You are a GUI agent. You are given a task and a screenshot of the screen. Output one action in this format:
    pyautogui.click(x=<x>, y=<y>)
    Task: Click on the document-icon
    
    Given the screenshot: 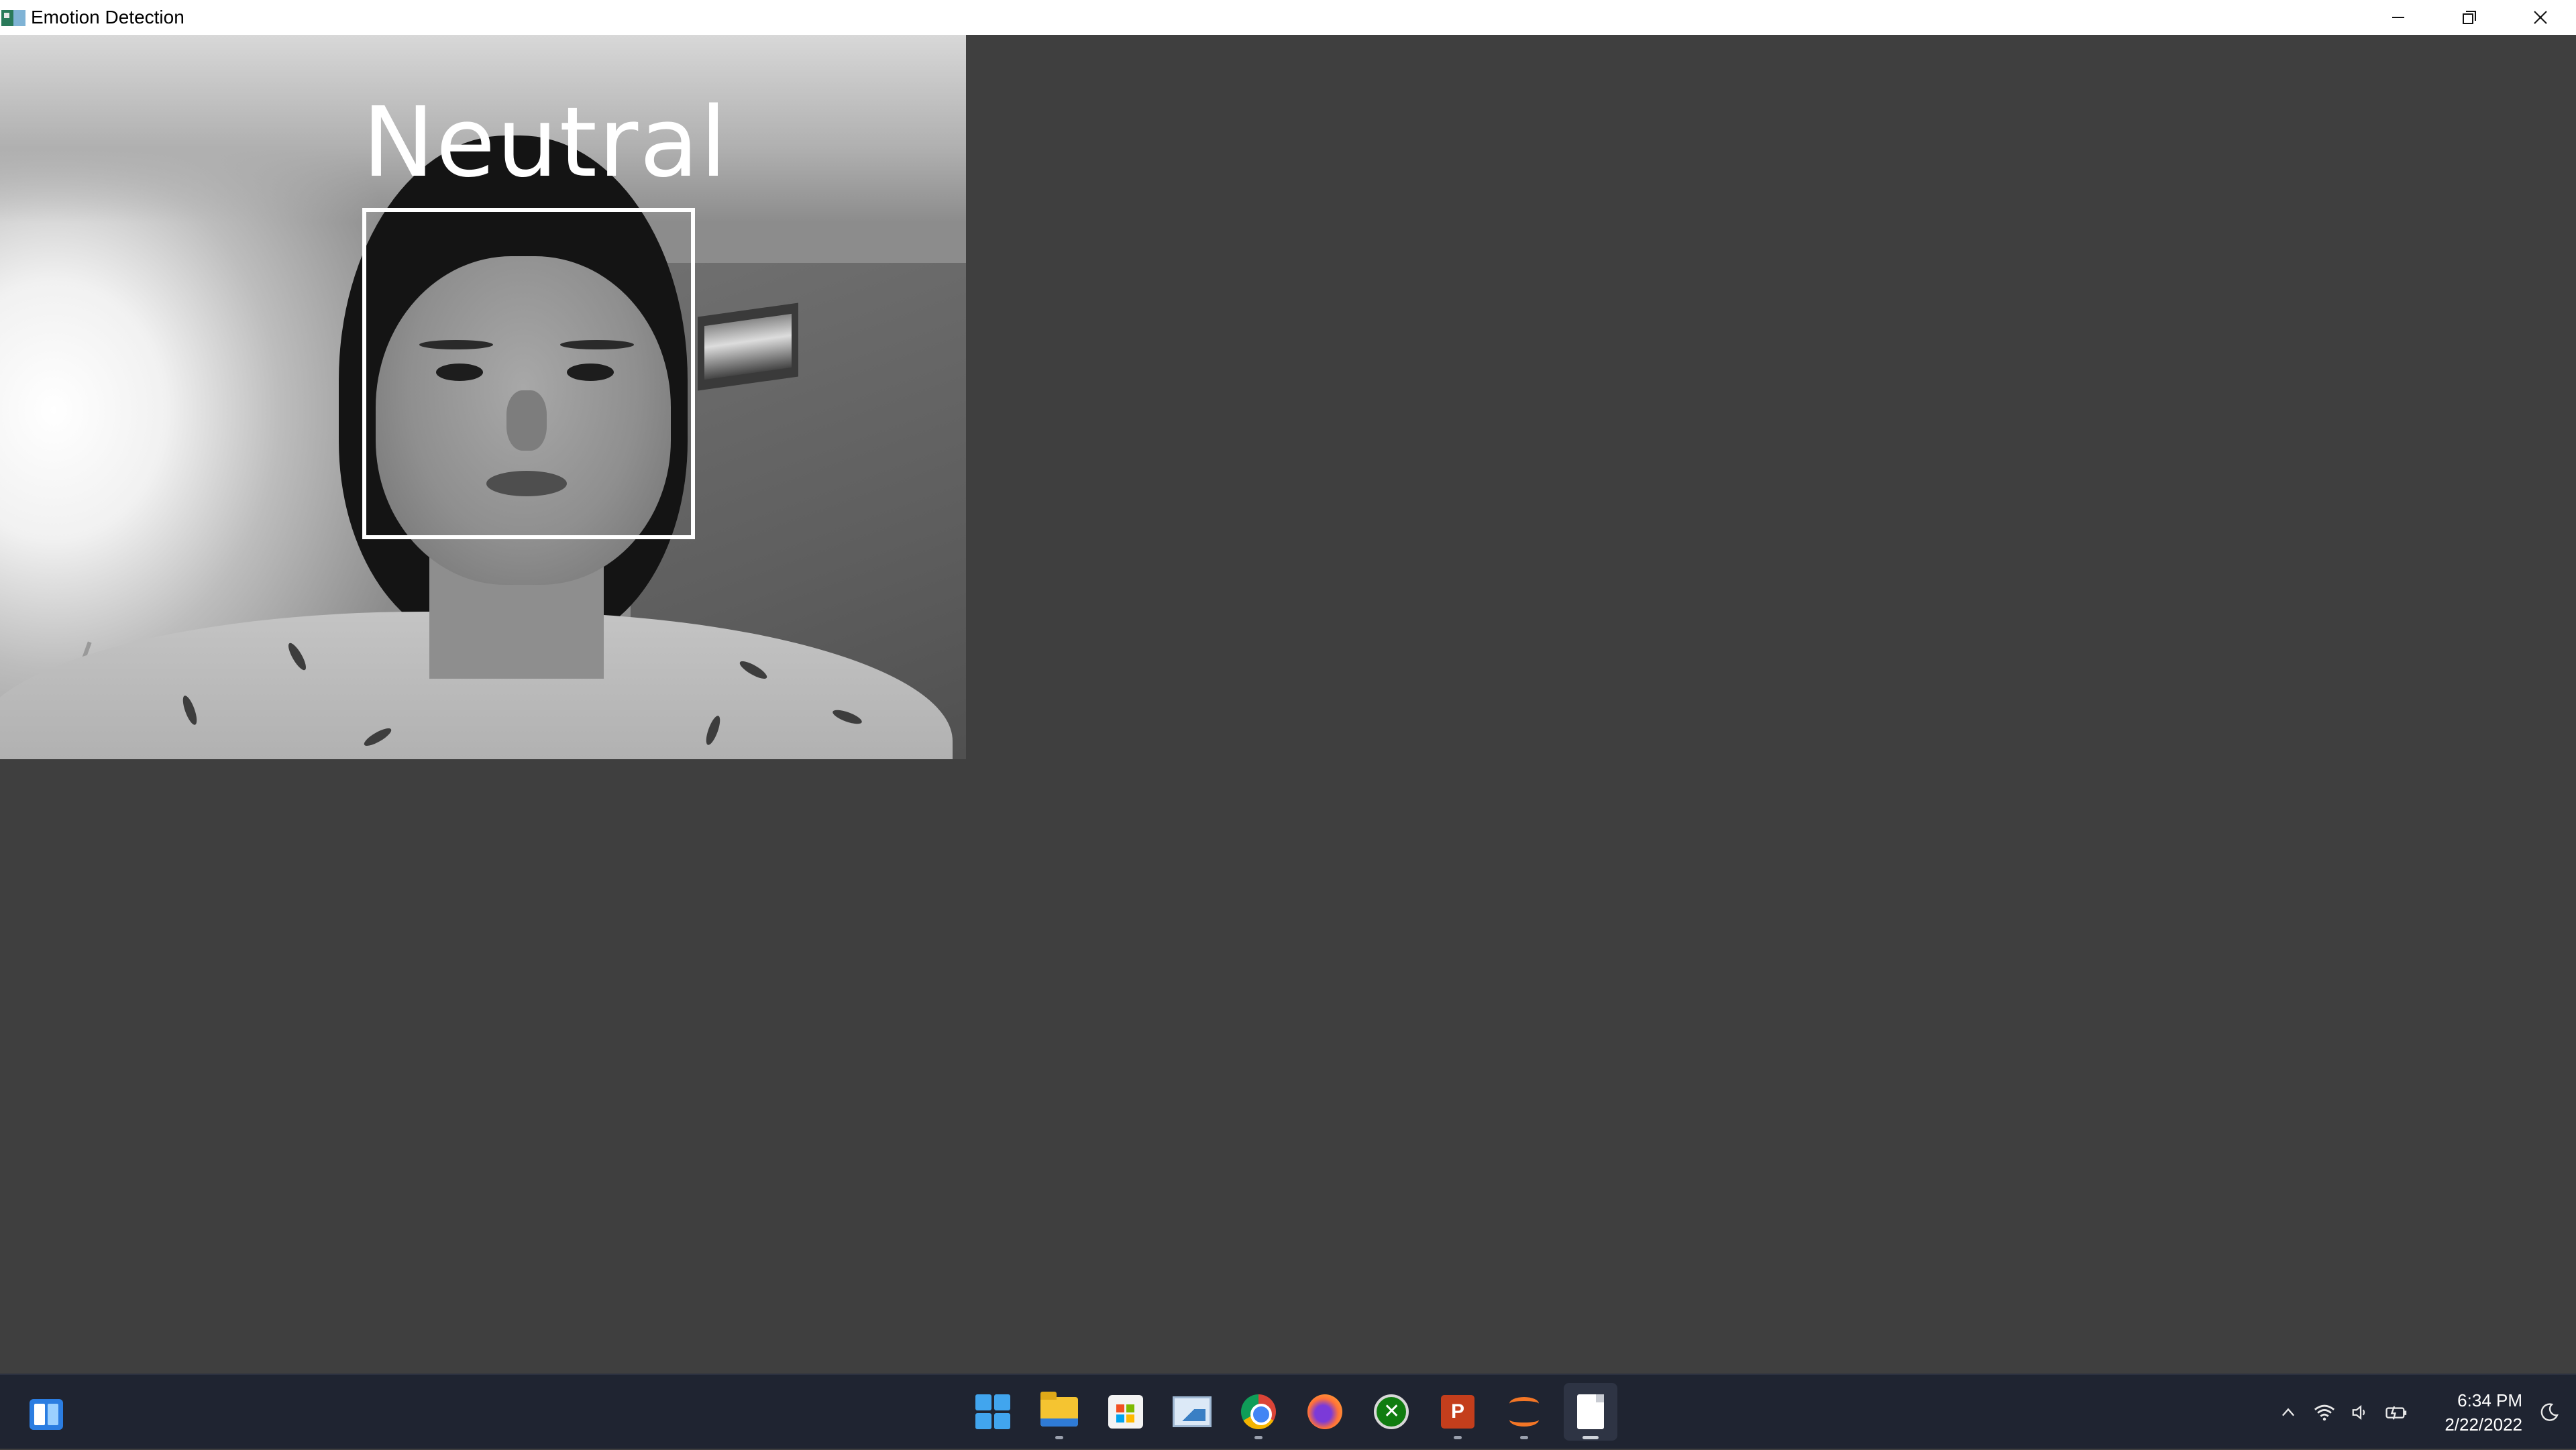 What is the action you would take?
    pyautogui.click(x=1590, y=1411)
    